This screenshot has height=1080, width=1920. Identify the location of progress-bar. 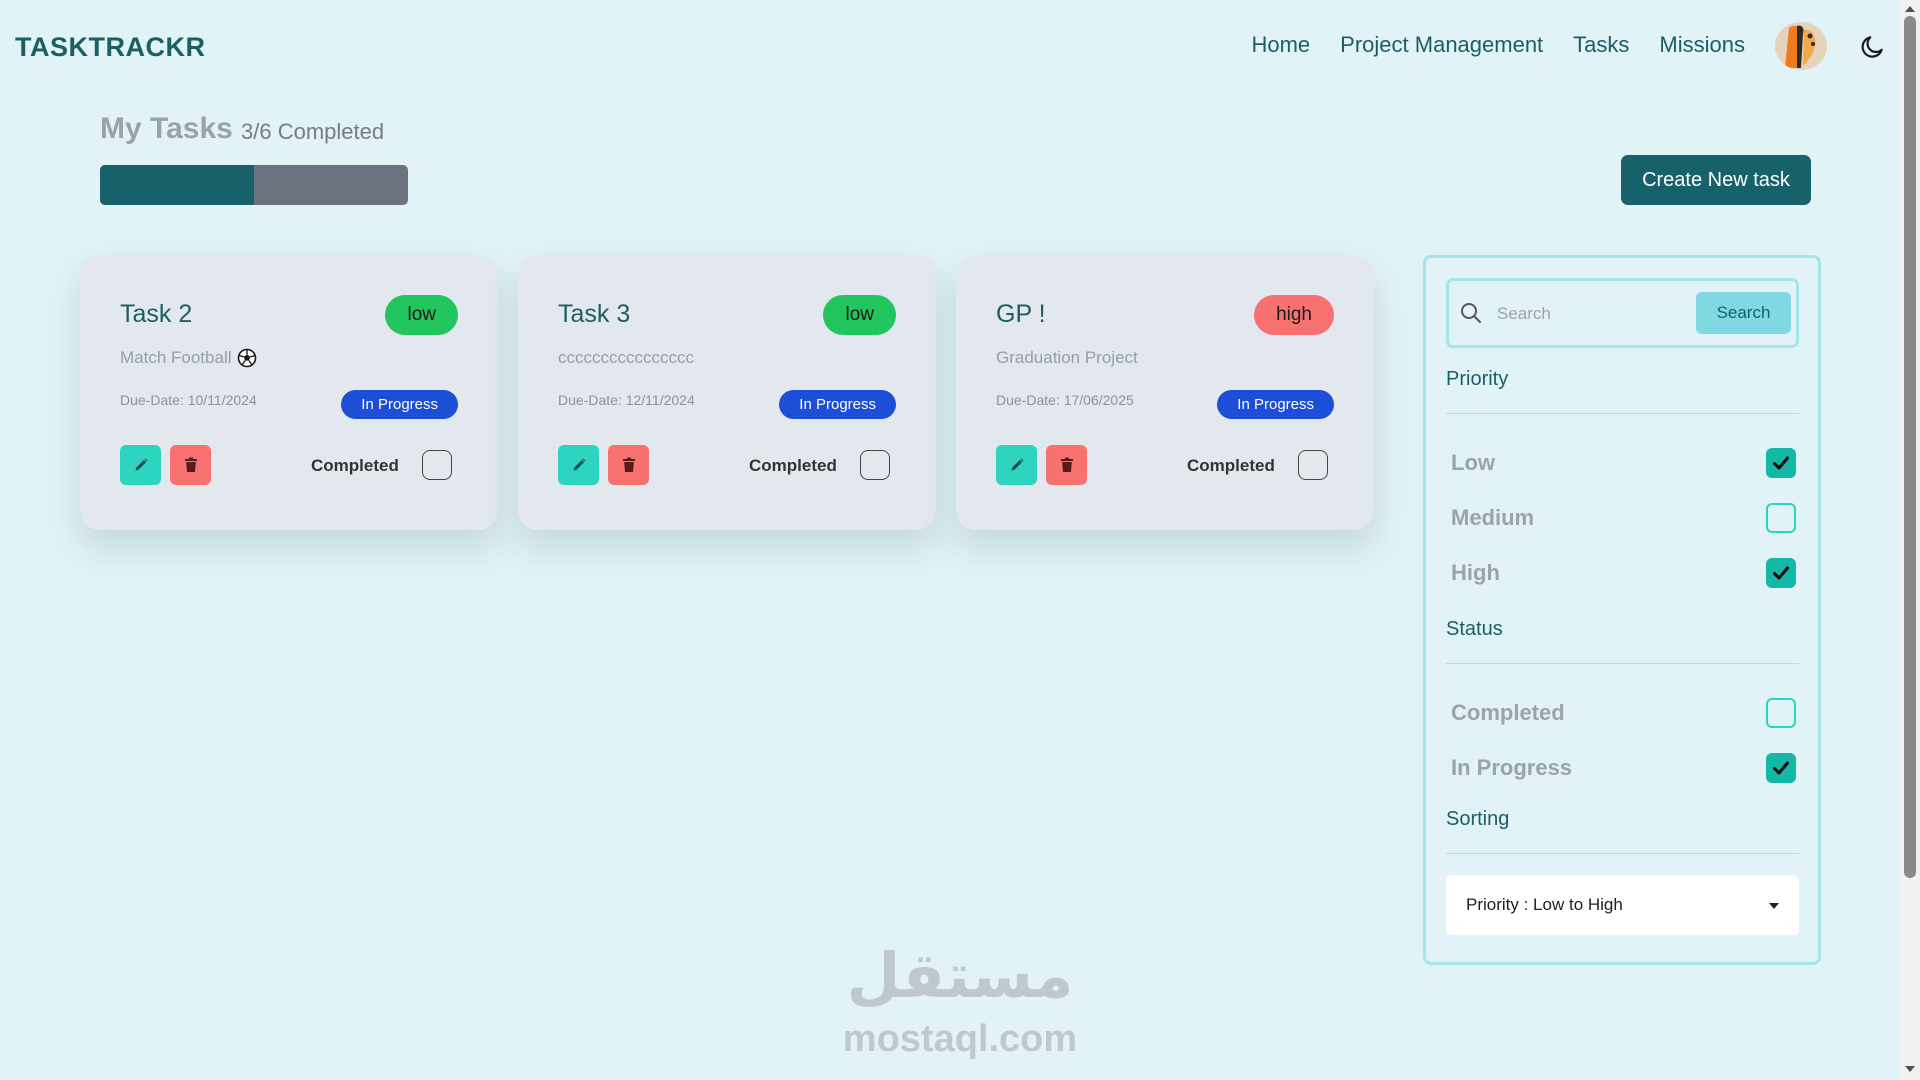
(254, 185).